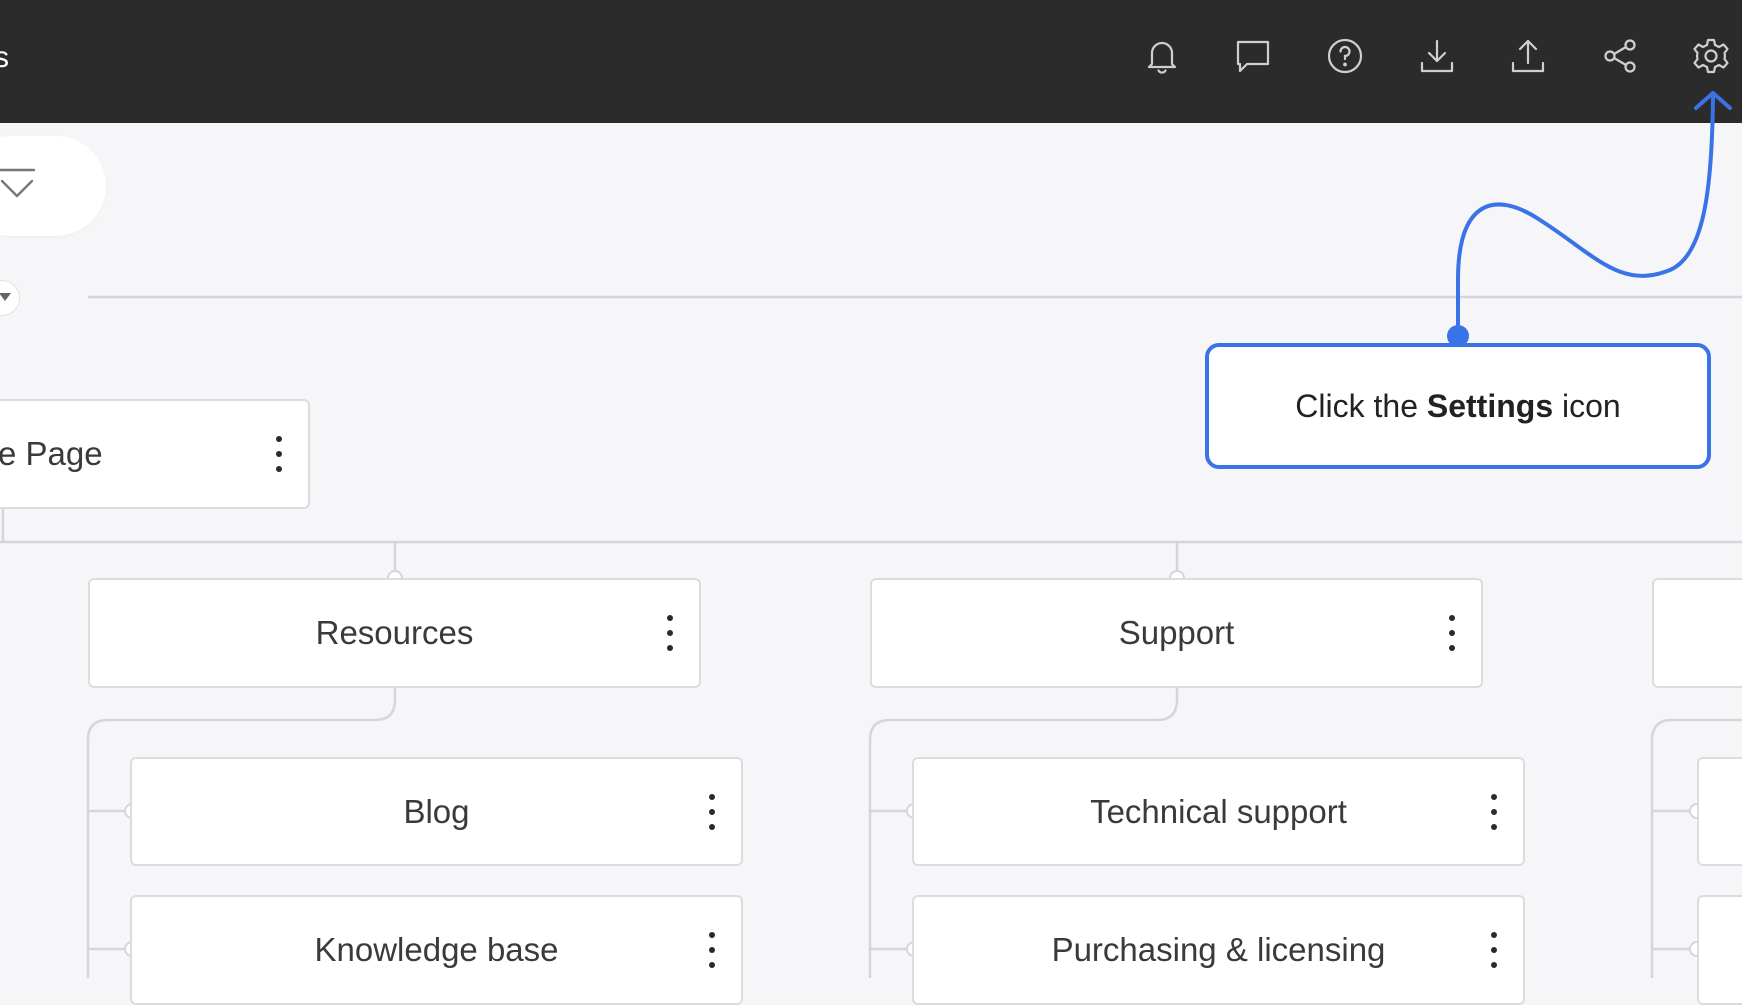 This screenshot has width=1742, height=1005. I want to click on expand-toggle, so click(10, 298).